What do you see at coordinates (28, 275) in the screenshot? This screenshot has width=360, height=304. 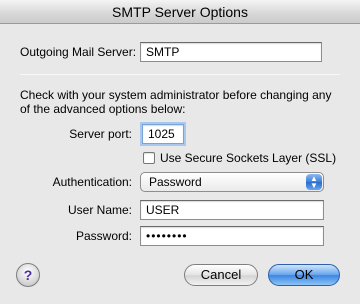 I see `help-button: ?` at bounding box center [28, 275].